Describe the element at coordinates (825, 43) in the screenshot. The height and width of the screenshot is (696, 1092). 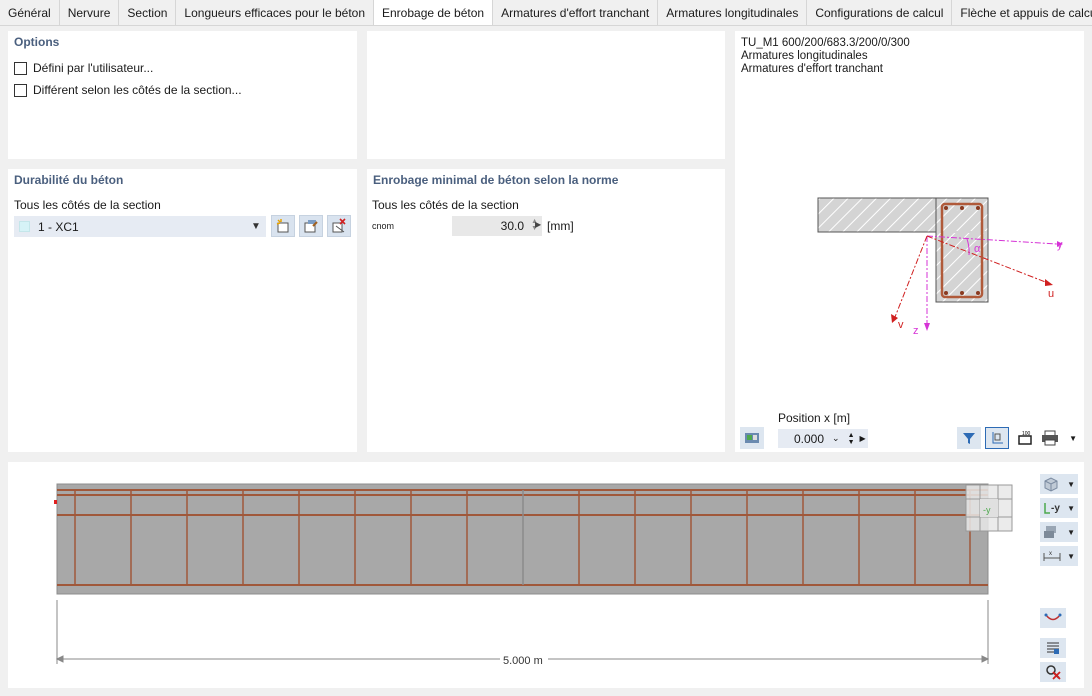
I see `section-name: TU_M1 600/200/683.3/200/0/300` at that location.